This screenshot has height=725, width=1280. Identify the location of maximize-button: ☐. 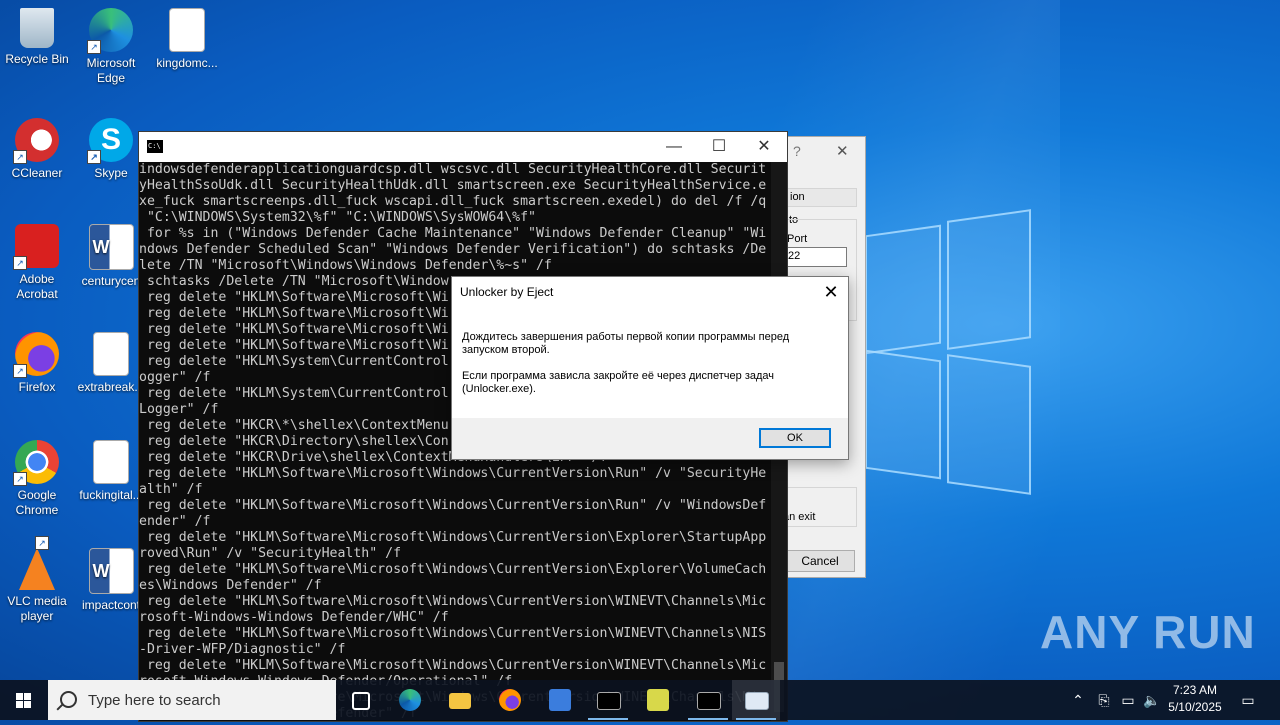
(719, 147).